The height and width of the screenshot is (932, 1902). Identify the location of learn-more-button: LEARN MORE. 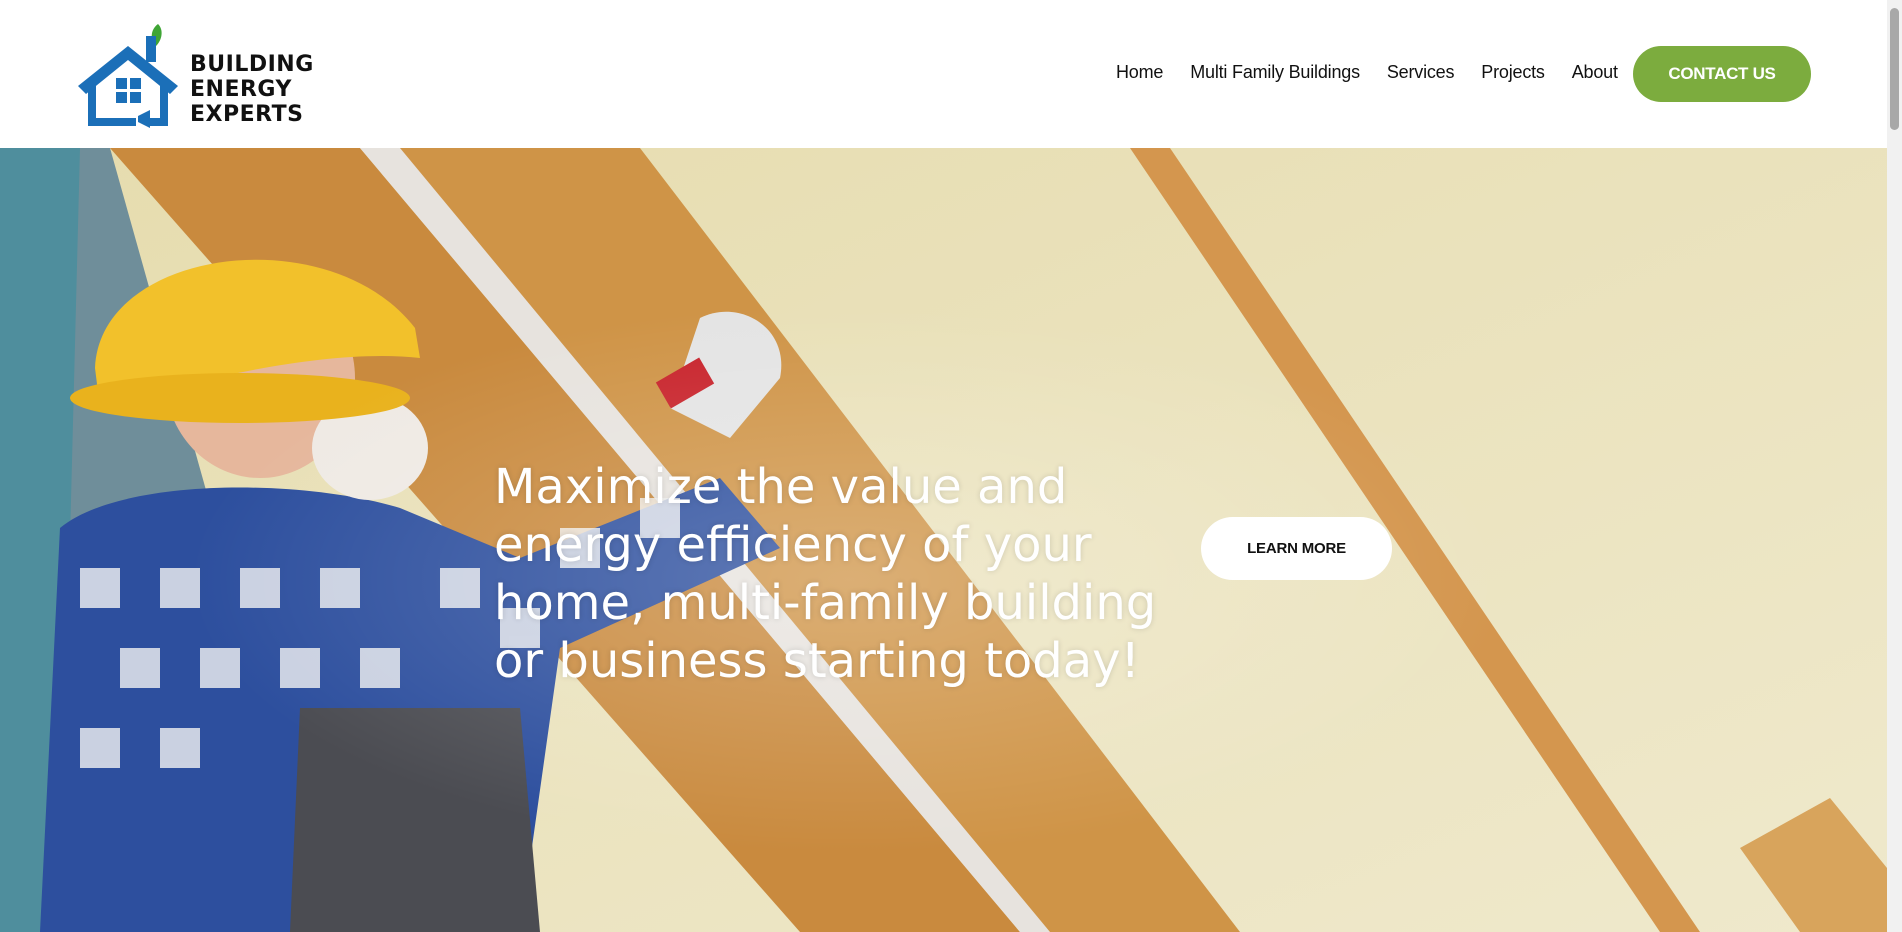
(1296, 548).